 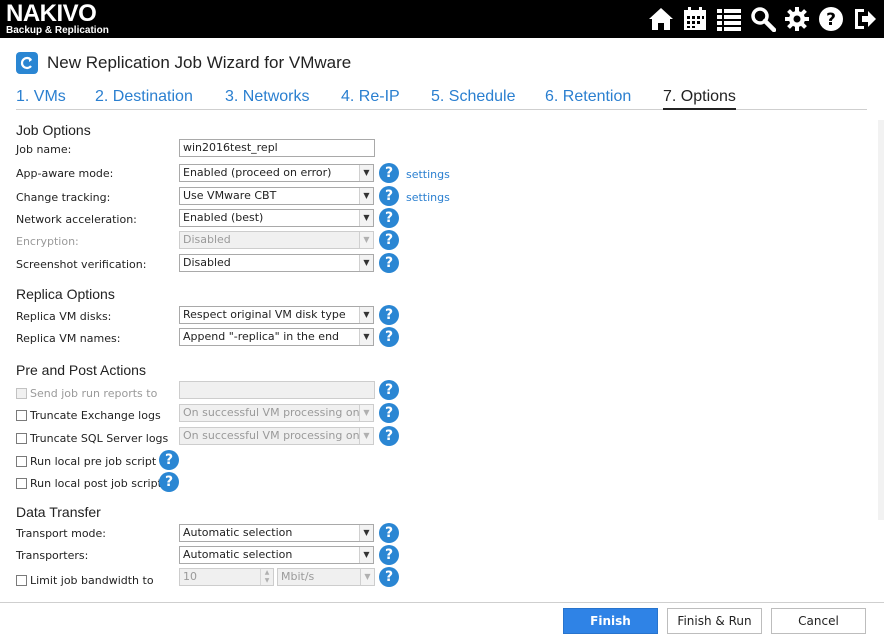 What do you see at coordinates (881, 320) in the screenshot?
I see `scrollbar-track` at bounding box center [881, 320].